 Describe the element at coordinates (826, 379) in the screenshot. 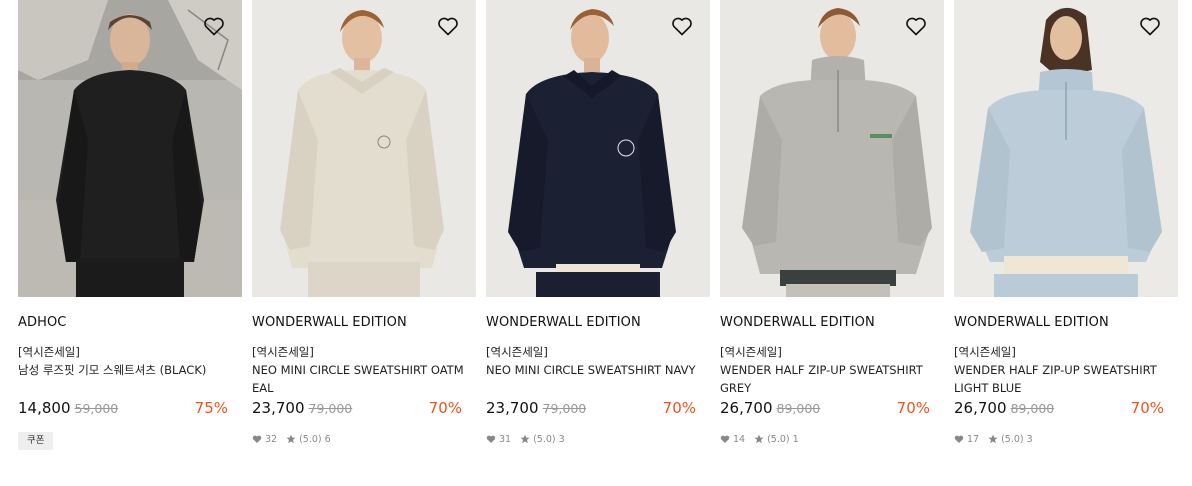

I see `product-name: WENDER HALF ZIP-UP SWEATSHIRT GREY` at that location.